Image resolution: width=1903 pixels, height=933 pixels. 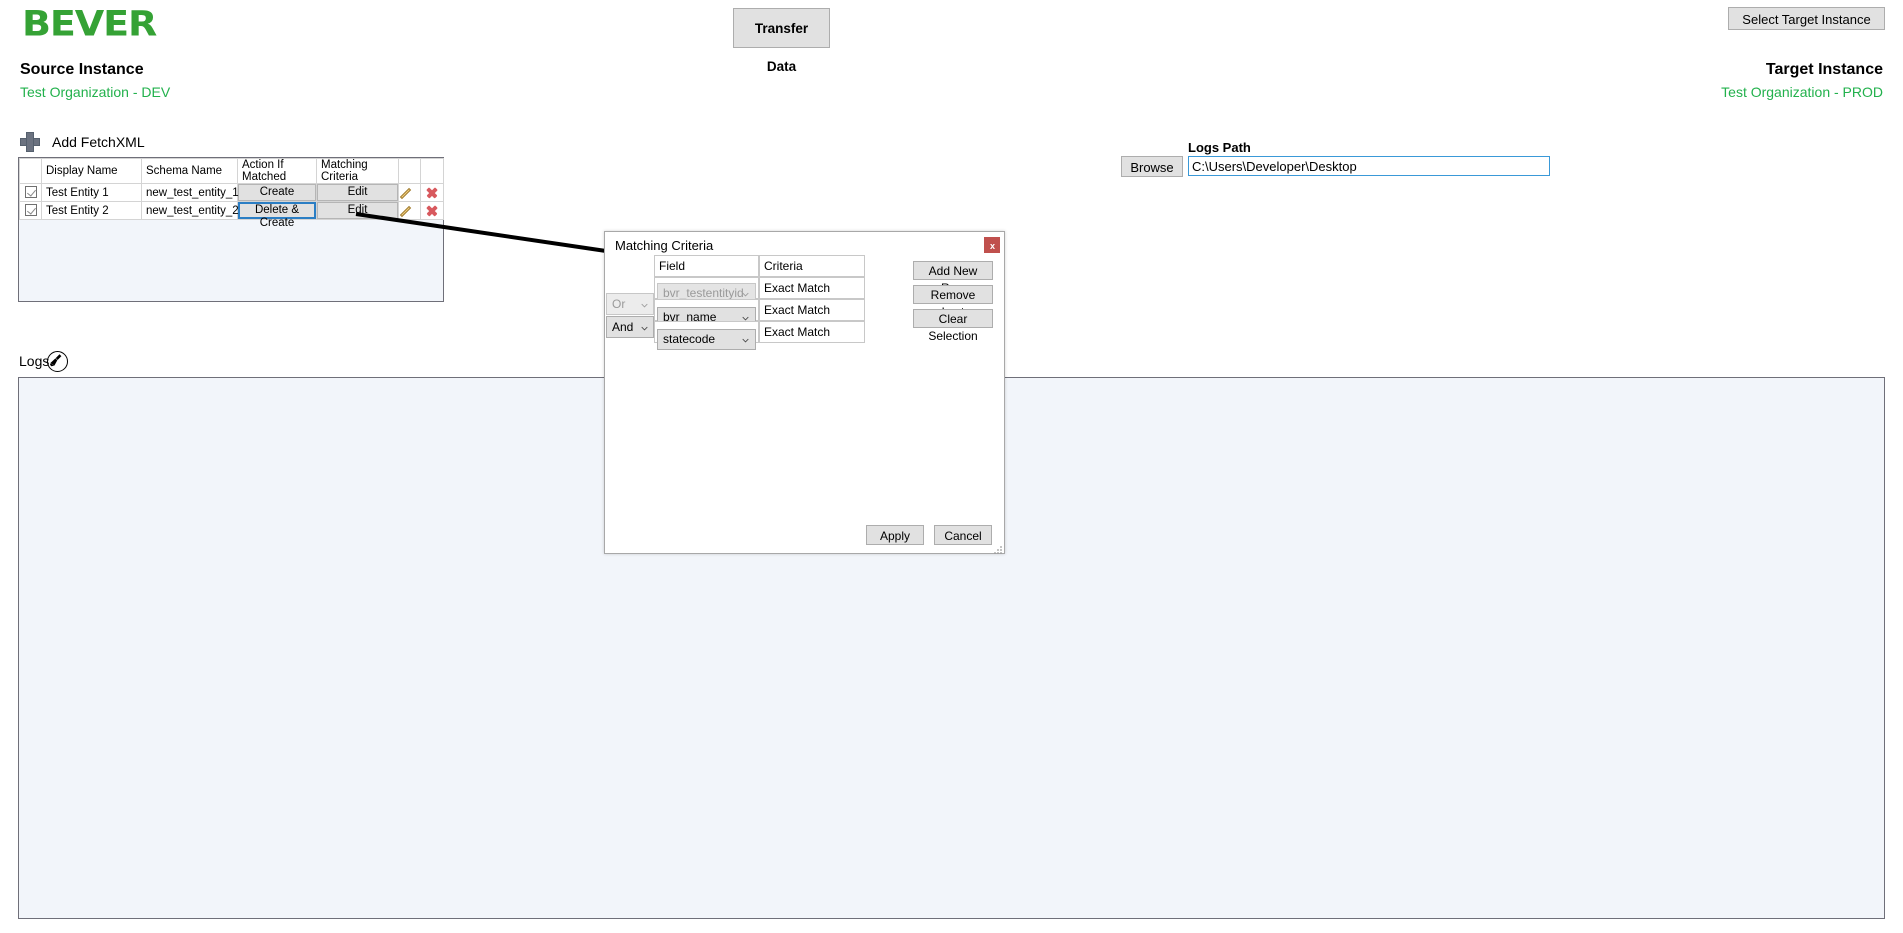 I want to click on action-if-matched-button: Delete & Create, so click(x=277, y=215).